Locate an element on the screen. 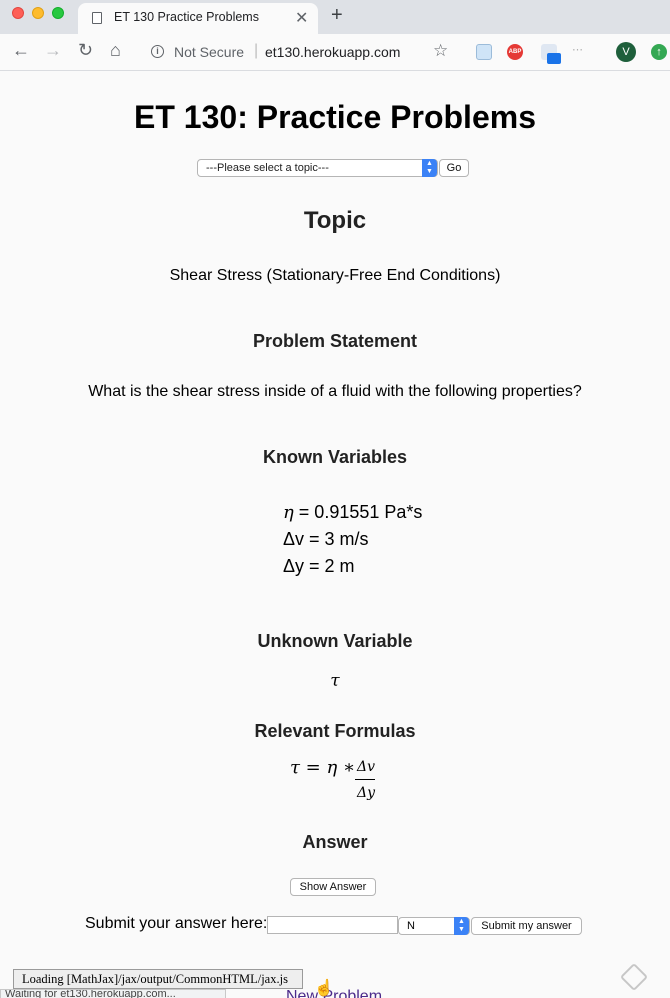 This screenshot has height=998, width=670. reload-icon: ↻ is located at coordinates (85, 50).